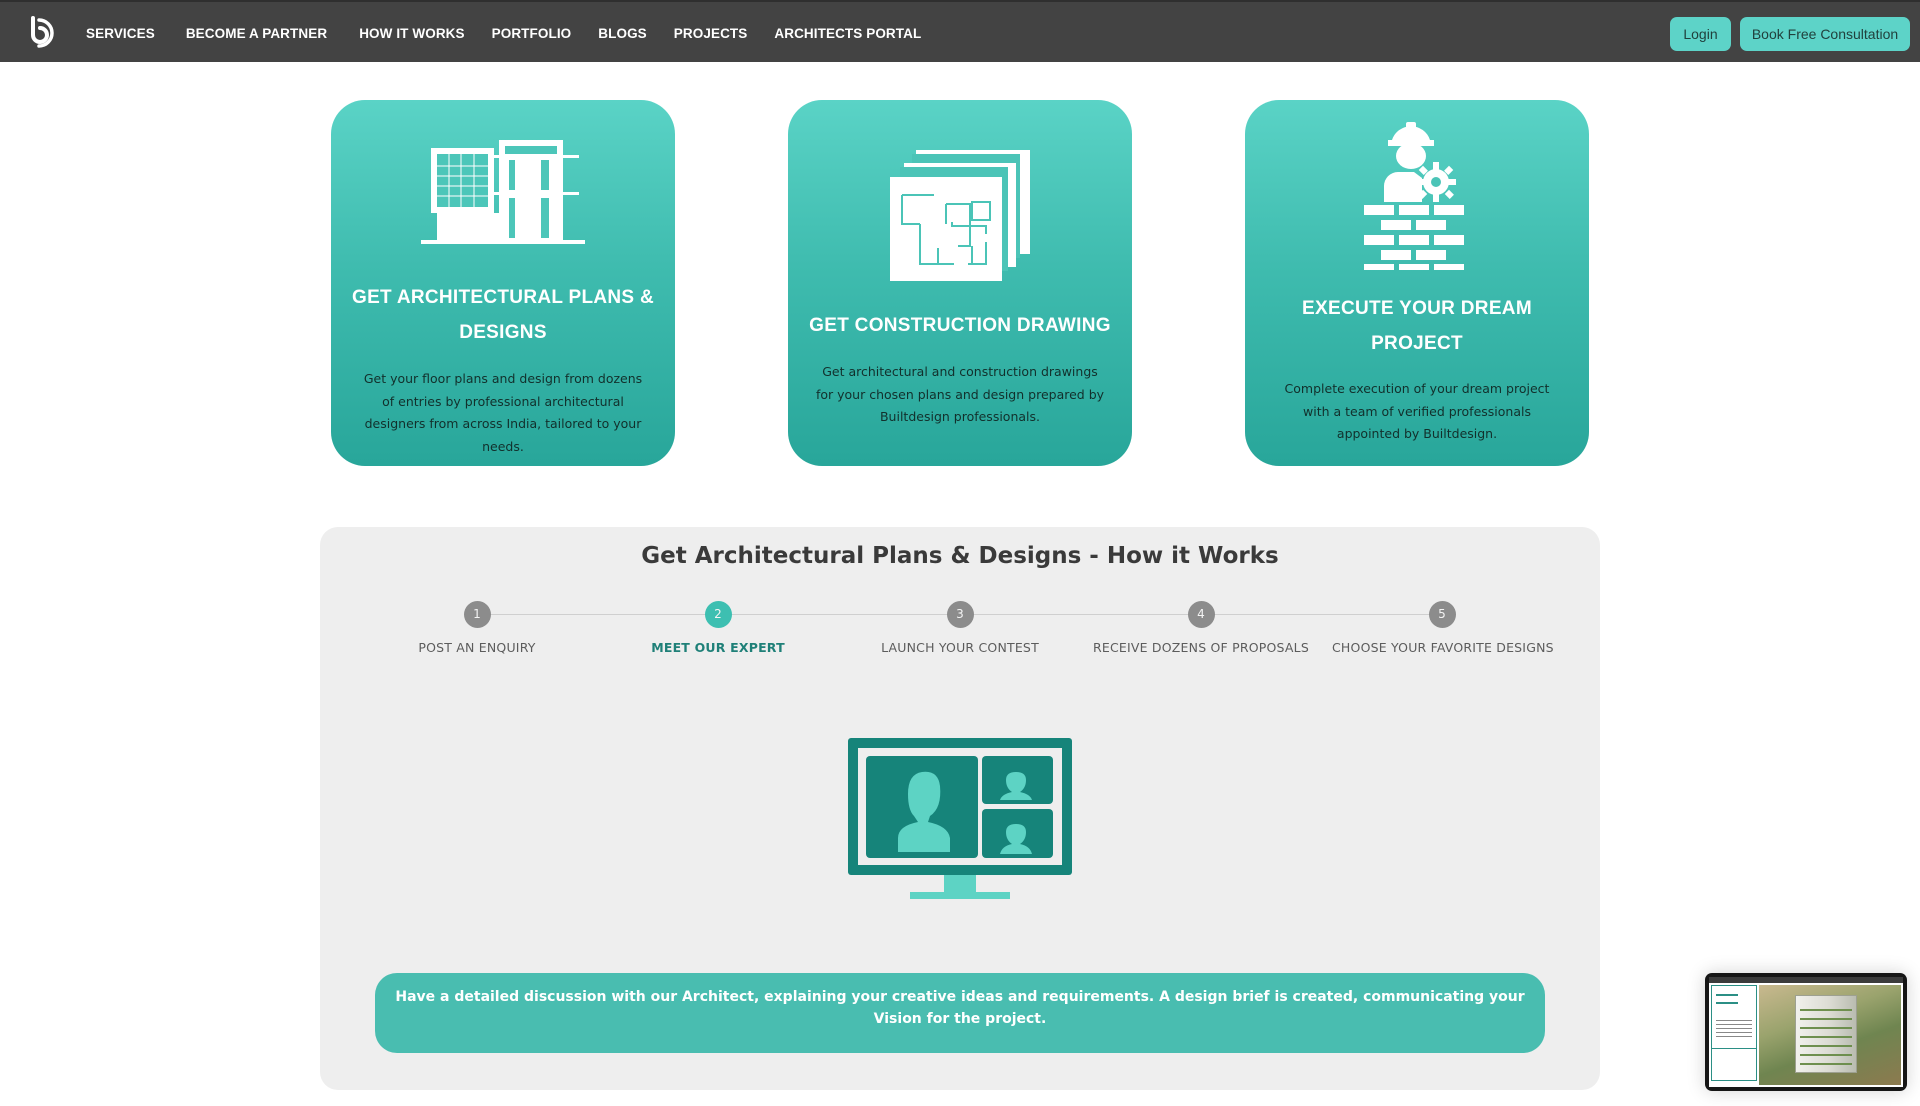 The image size is (1920, 1106). Describe the element at coordinates (1417, 326) in the screenshot. I see `service-card-title: EXECUTE YOUR DREAM PROJECT` at that location.